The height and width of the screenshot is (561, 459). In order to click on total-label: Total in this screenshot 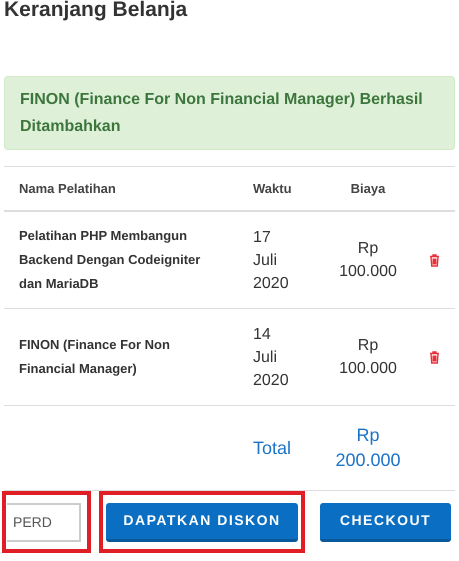, I will do `click(272, 448)`.